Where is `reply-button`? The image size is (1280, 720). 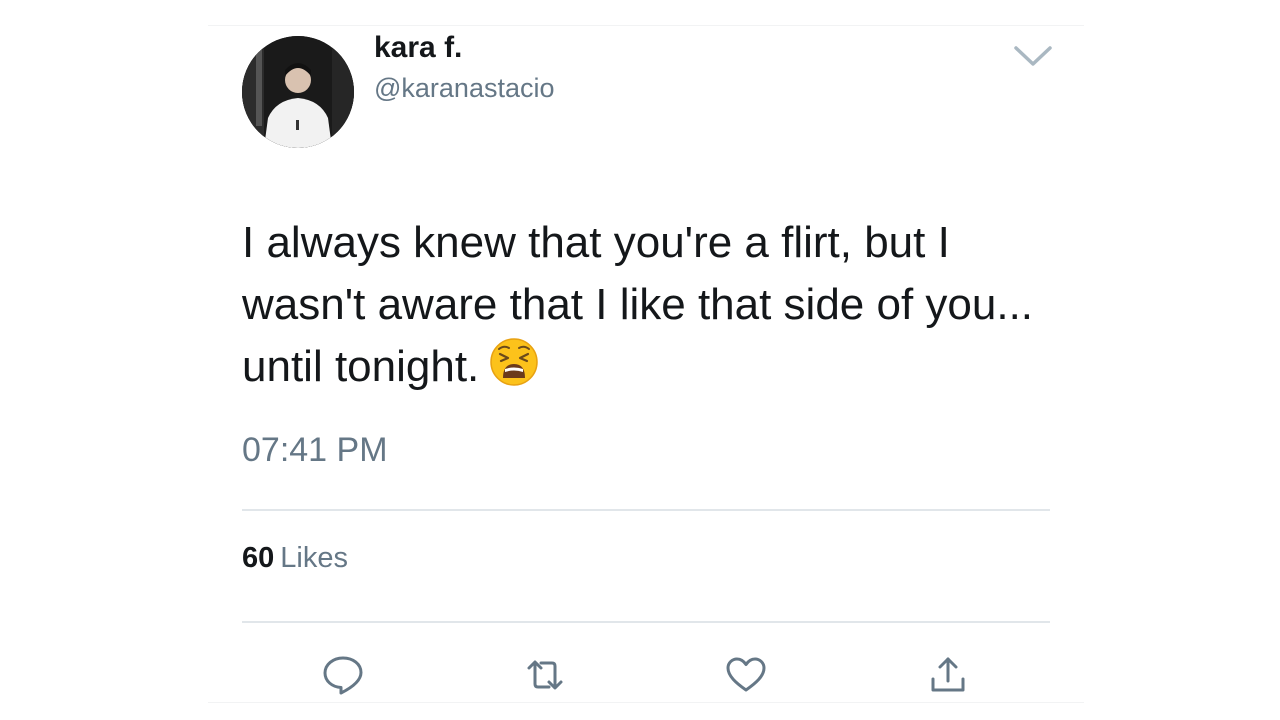
reply-button is located at coordinates (343, 675).